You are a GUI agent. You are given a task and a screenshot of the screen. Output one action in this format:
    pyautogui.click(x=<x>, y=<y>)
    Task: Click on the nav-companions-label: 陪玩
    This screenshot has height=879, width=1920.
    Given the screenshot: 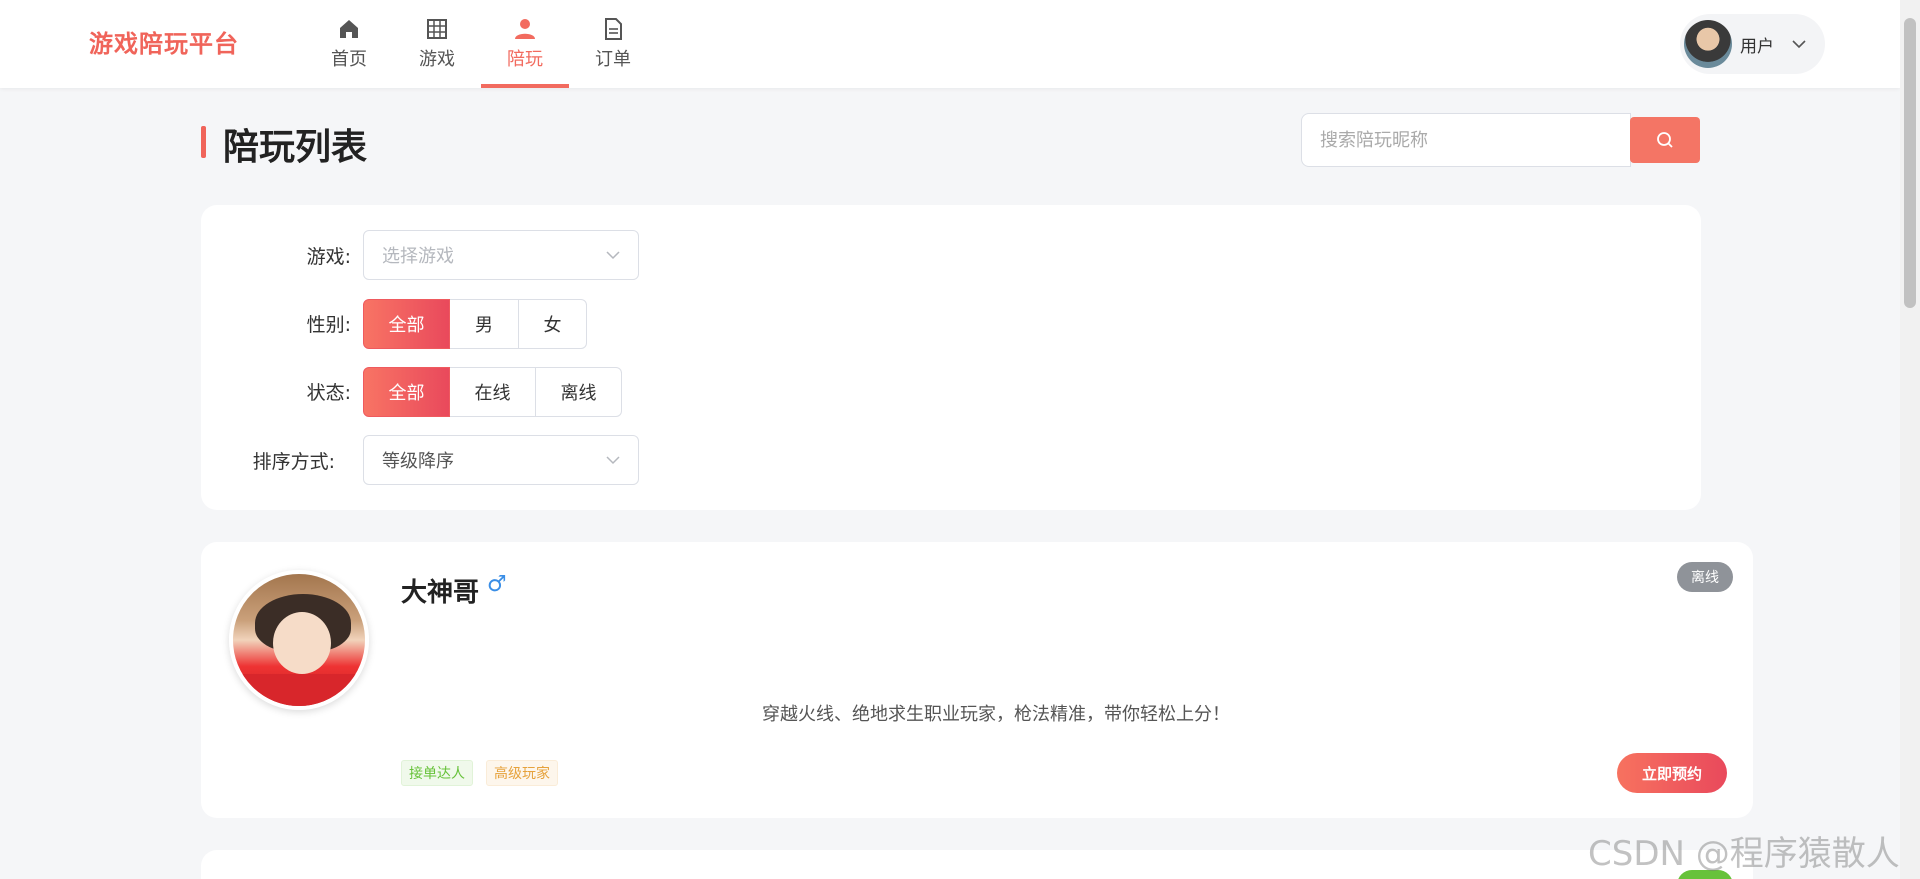 What is the action you would take?
    pyautogui.click(x=525, y=59)
    